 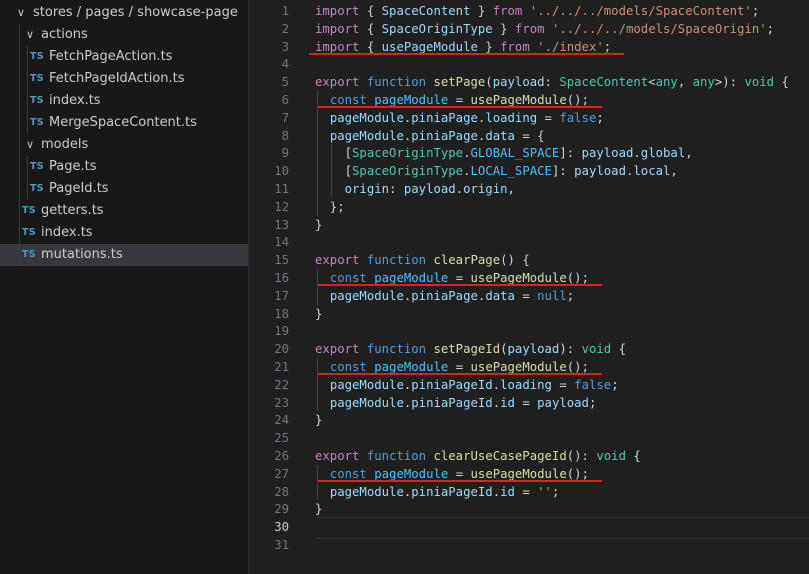 I want to click on code-token: <, so click(x=652, y=82).